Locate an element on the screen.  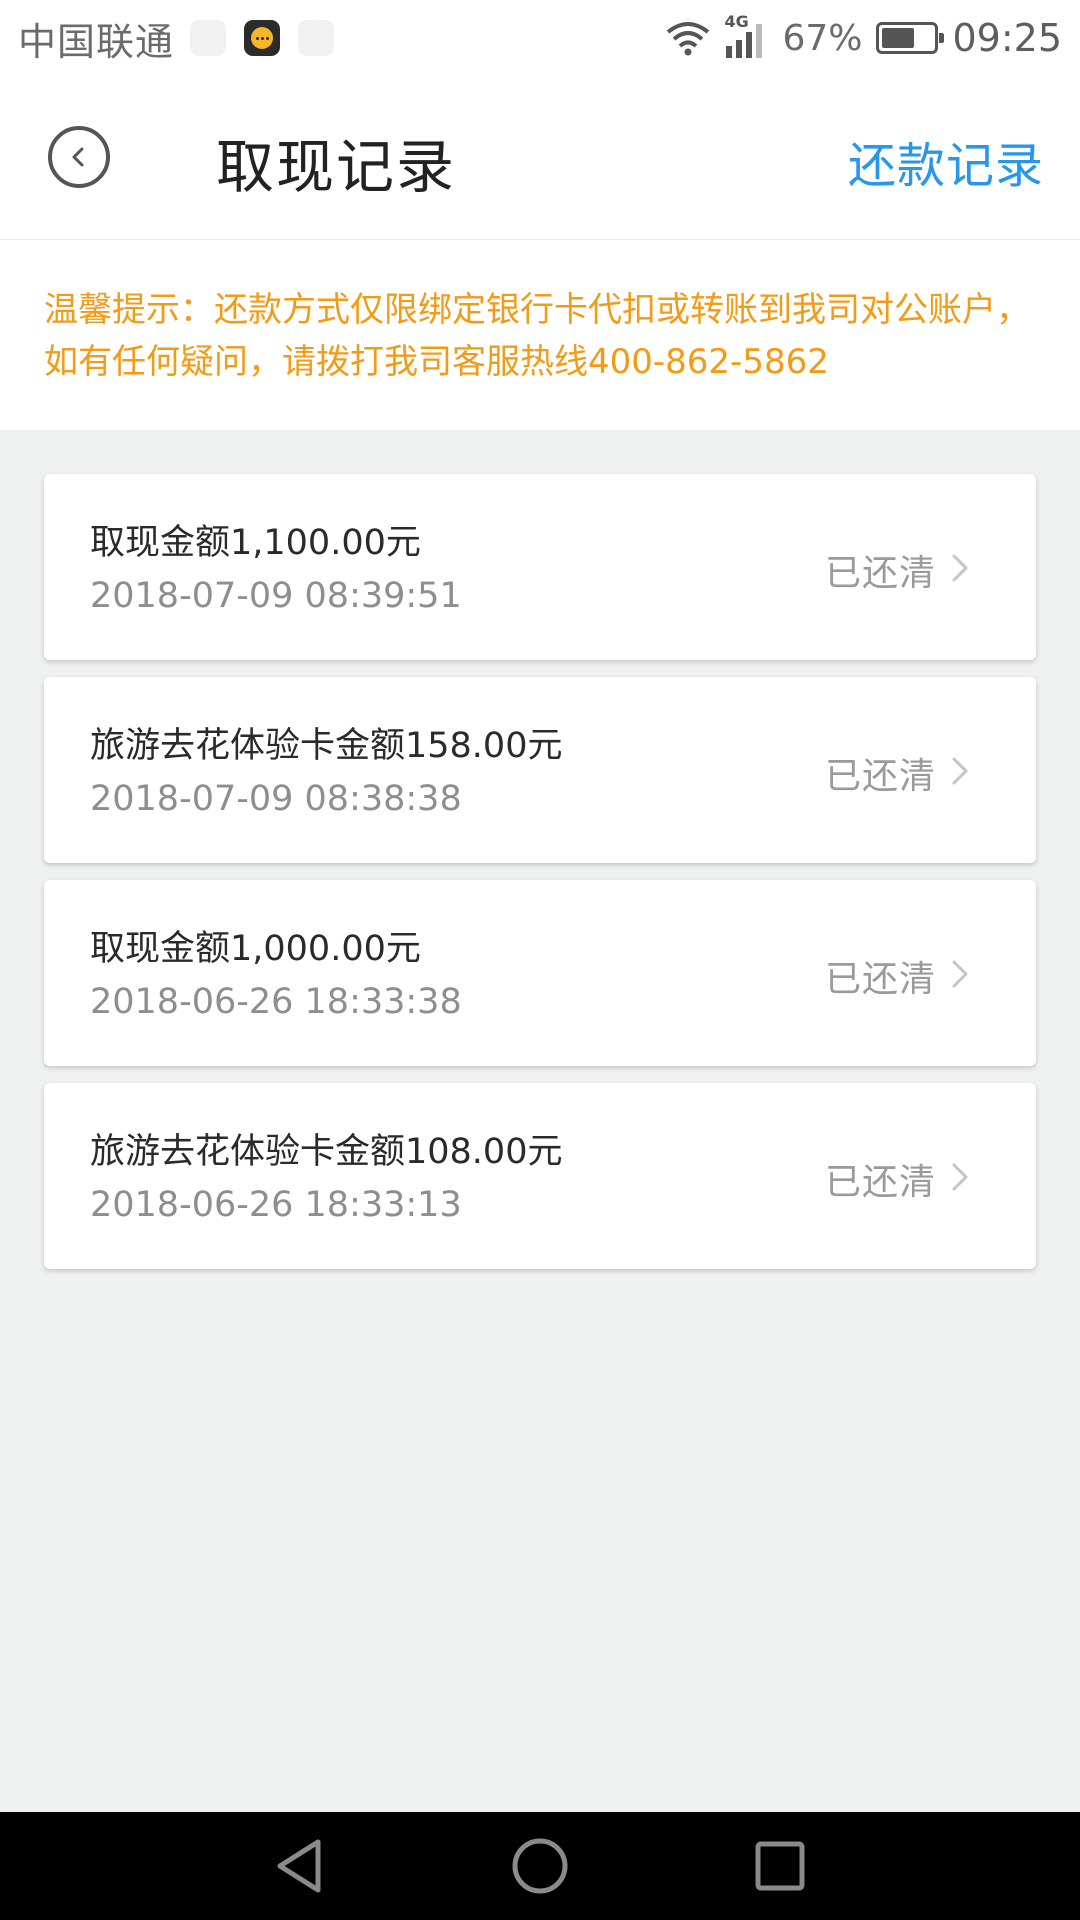
record-item: 旅游去花体验卡金额108.00元 2018-06-26 18:33:13 已还清 is located at coordinates (540, 1176).